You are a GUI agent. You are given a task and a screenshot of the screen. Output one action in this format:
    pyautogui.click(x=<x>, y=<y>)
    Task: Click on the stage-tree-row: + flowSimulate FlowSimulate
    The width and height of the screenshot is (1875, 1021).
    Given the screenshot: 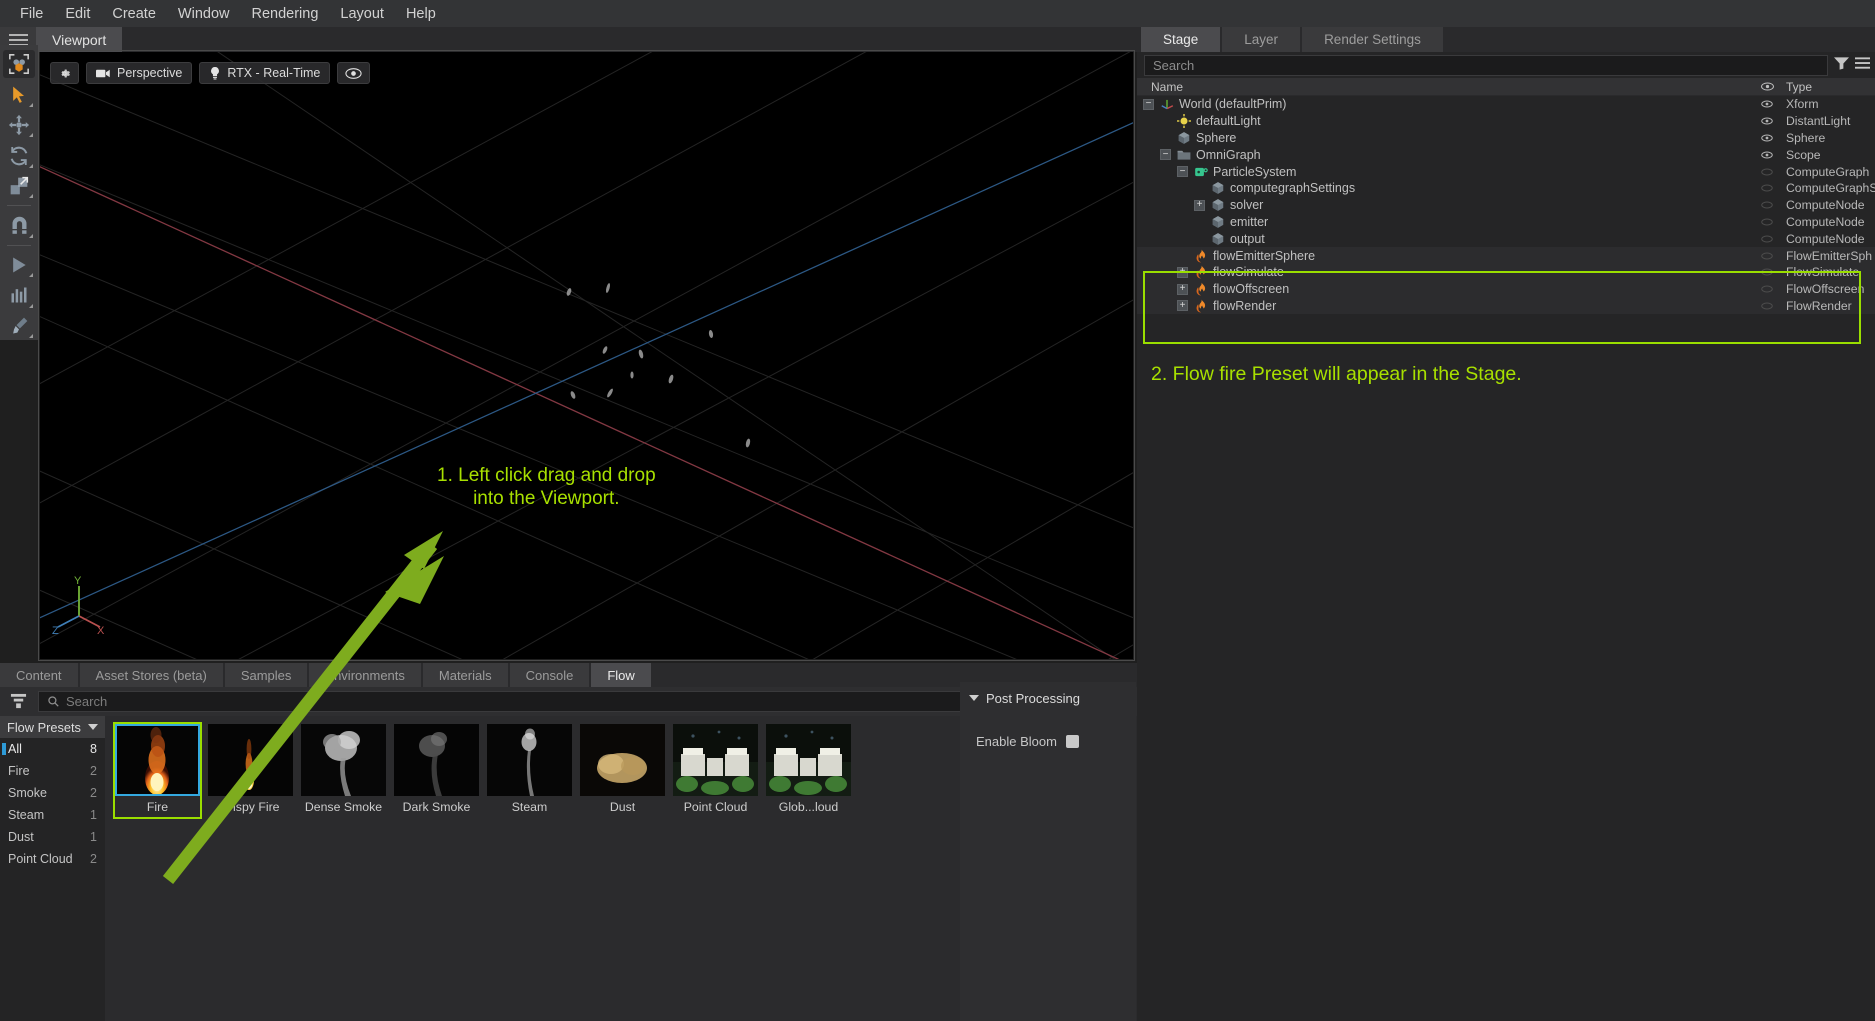 What is the action you would take?
    pyautogui.click(x=1506, y=272)
    